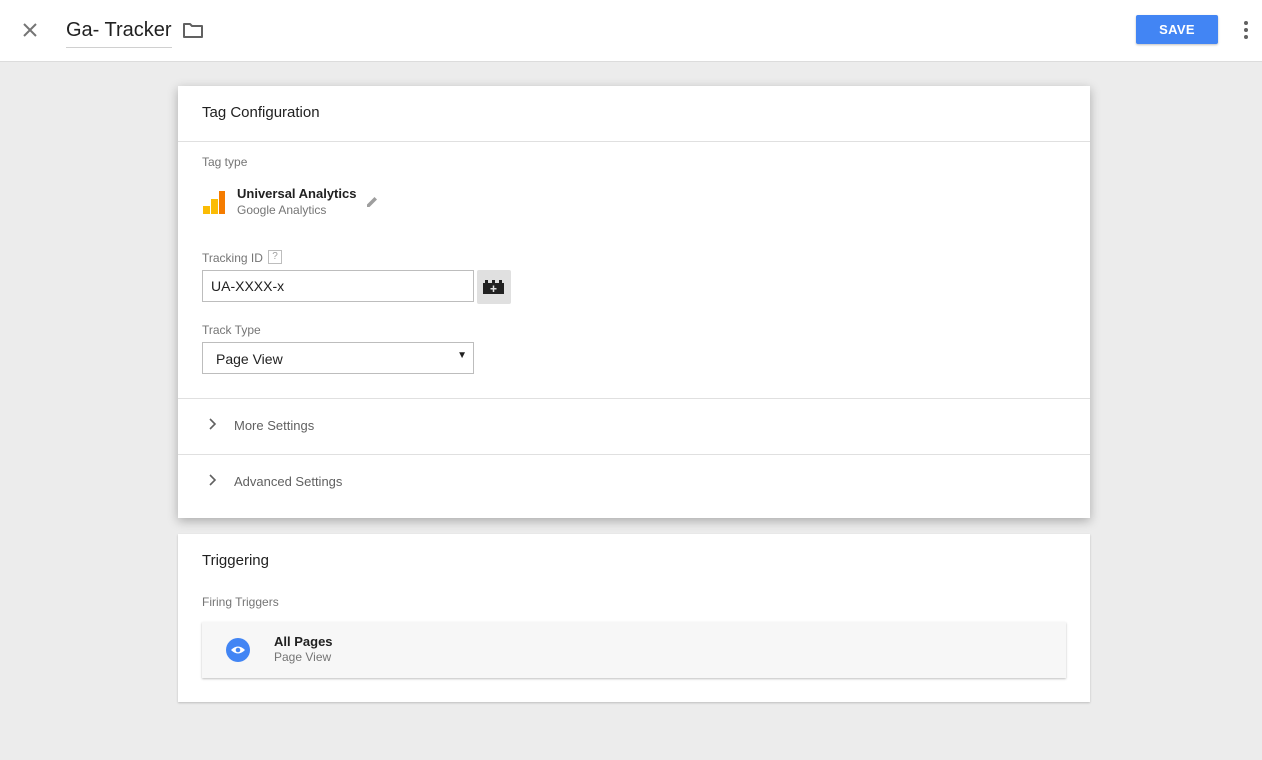 The height and width of the screenshot is (760, 1262). What do you see at coordinates (634, 482) in the screenshot?
I see `advanced-settings-row: Advanced Settings` at bounding box center [634, 482].